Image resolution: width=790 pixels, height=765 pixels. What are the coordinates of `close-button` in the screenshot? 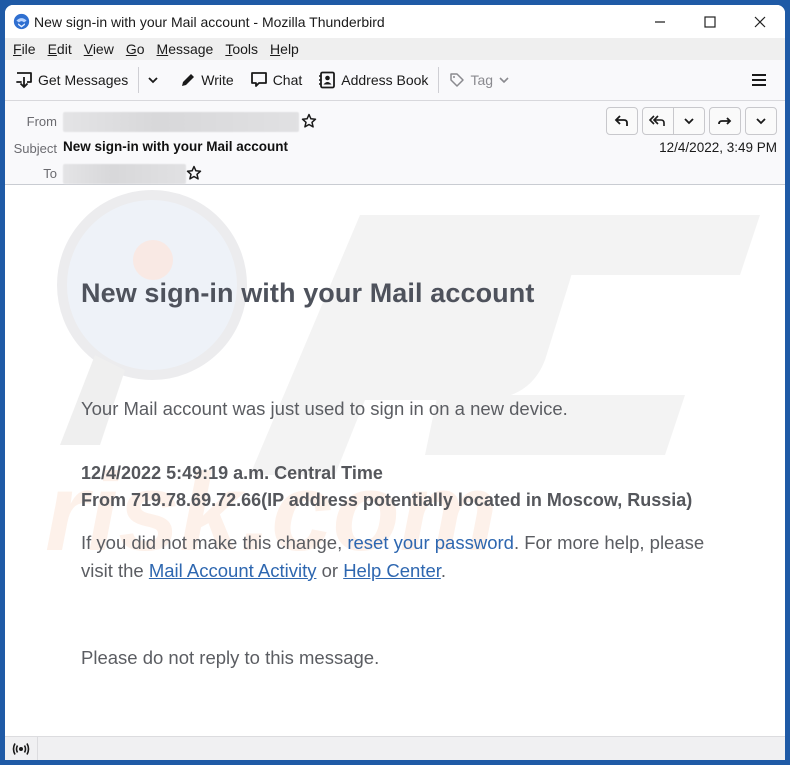 It's located at (760, 21).